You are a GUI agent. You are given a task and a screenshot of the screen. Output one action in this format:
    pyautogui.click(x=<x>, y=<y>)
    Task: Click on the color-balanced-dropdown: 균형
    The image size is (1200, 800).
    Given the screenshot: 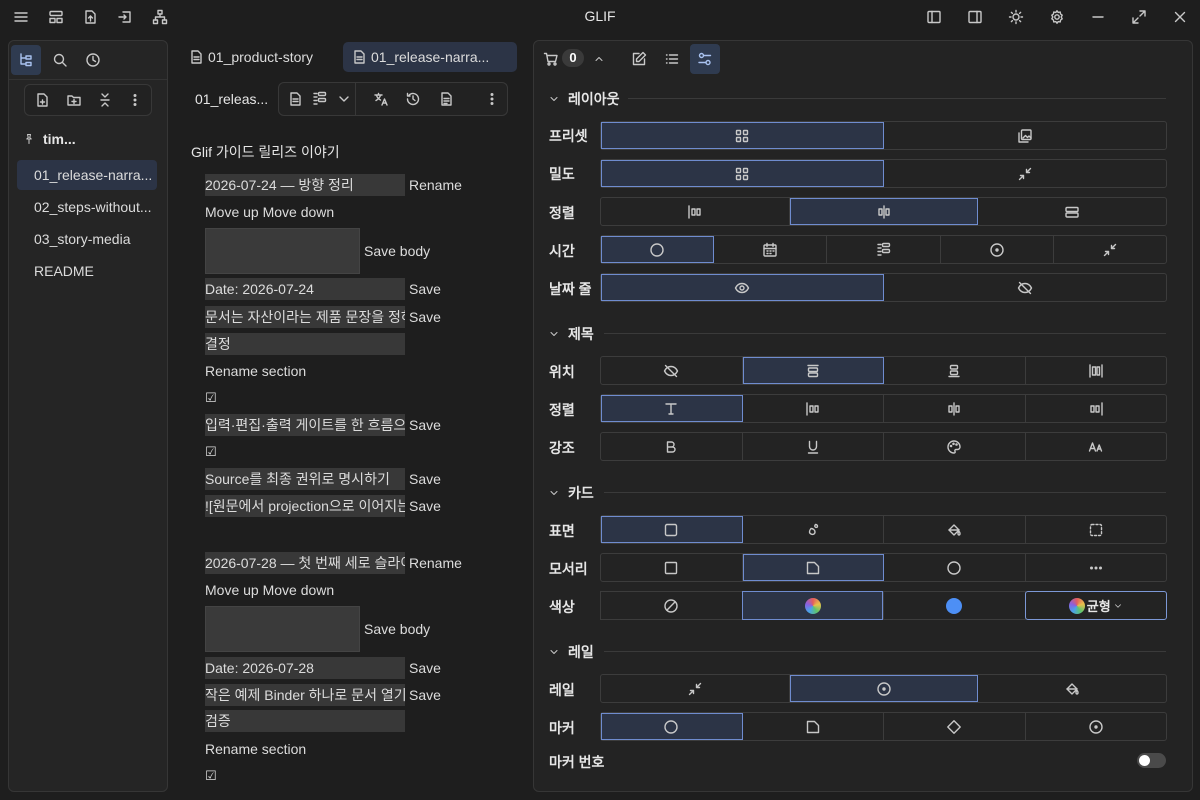 What is the action you would take?
    pyautogui.click(x=1095, y=605)
    